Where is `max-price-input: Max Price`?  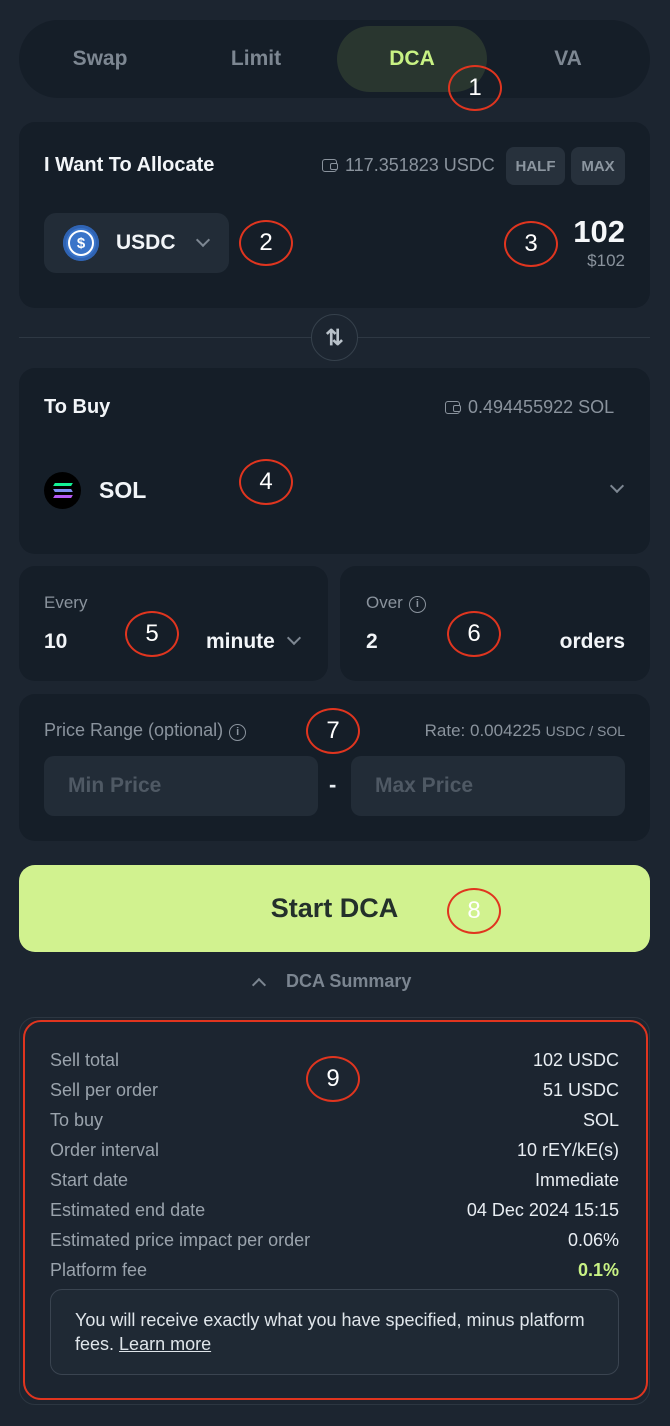 max-price-input: Max Price is located at coordinates (488, 786).